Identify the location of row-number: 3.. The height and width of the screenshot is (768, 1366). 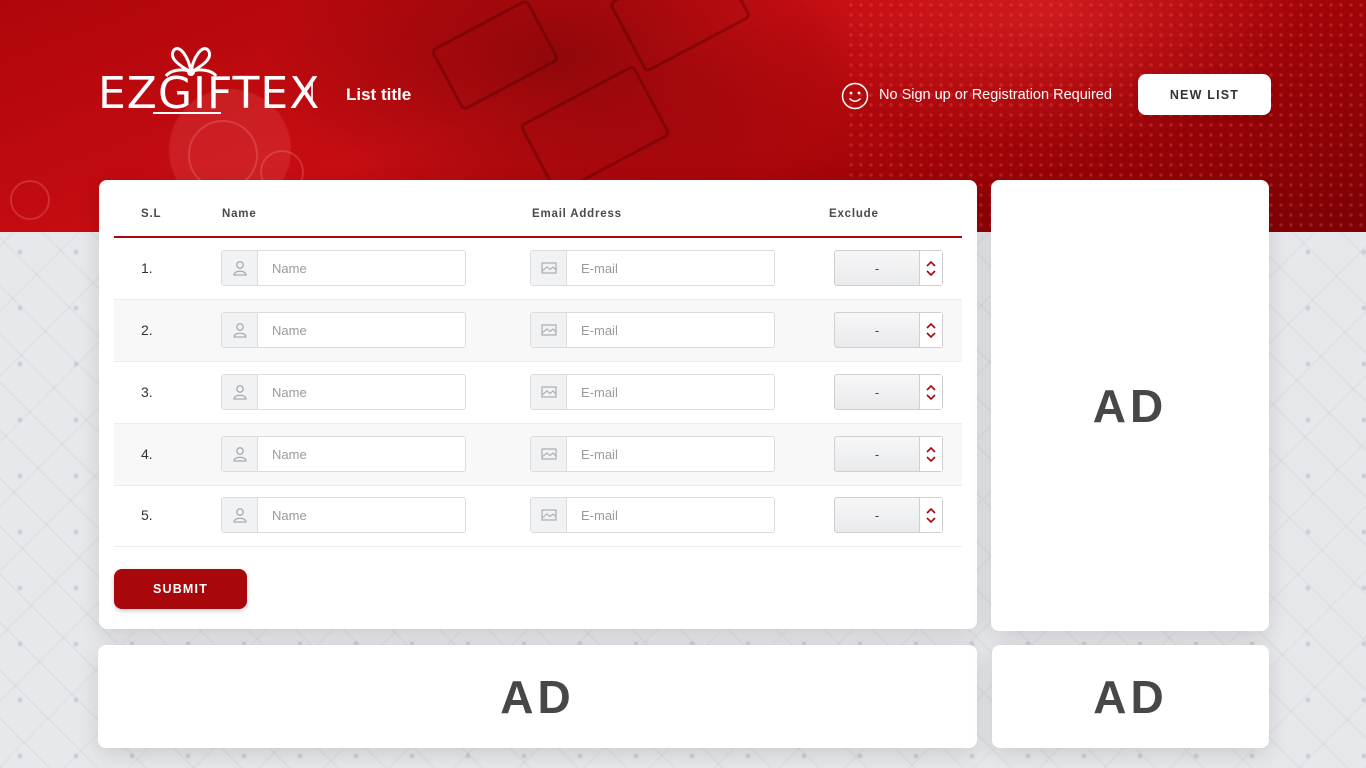
(147, 392).